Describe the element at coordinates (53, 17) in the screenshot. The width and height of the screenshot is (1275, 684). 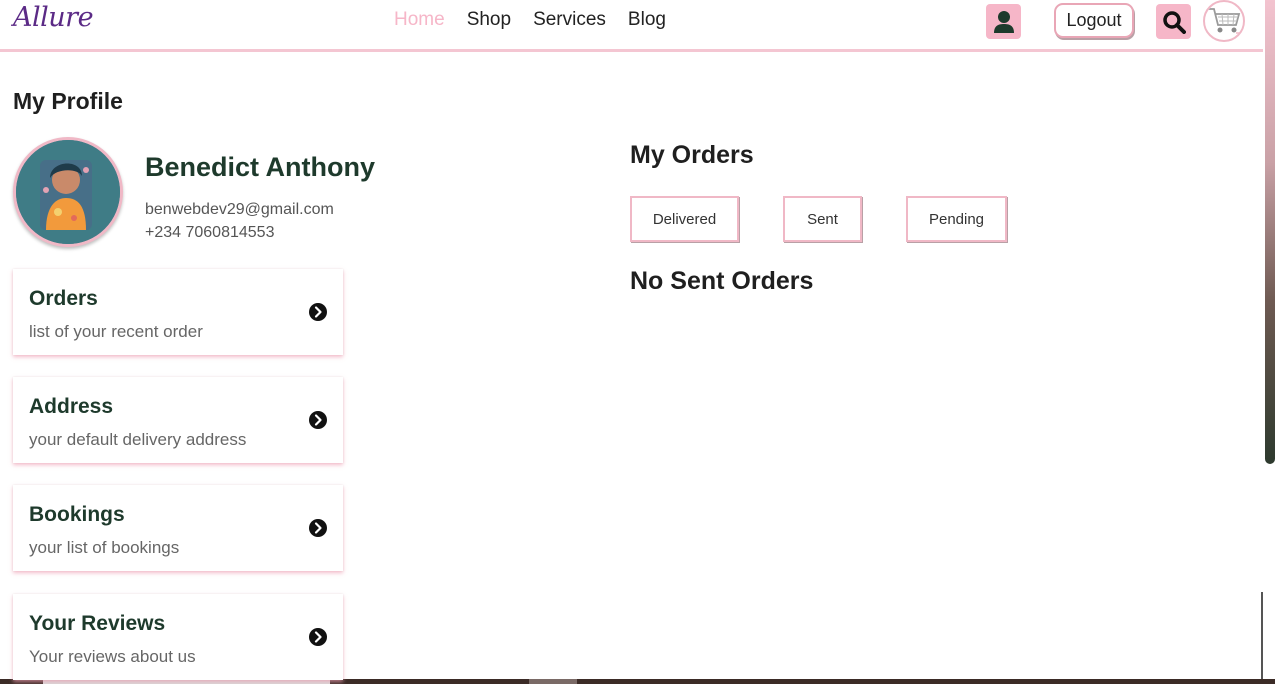
I see `brand-logo: Allure` at that location.